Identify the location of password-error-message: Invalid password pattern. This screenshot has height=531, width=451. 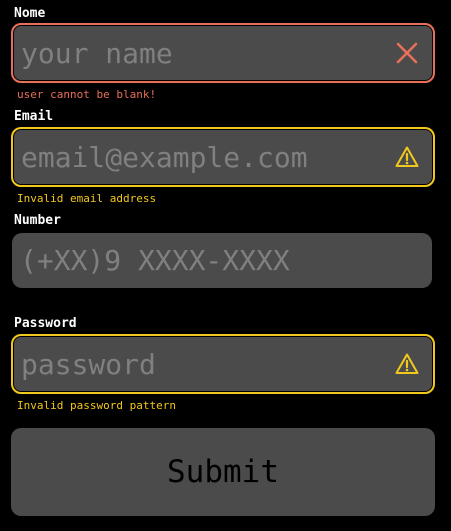
(96, 405).